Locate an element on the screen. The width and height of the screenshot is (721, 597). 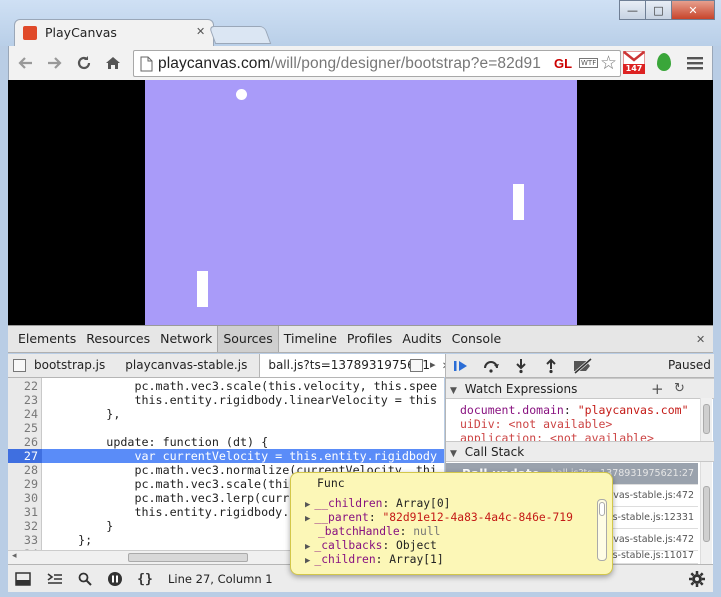
line-number: 29 is located at coordinates (23, 484).